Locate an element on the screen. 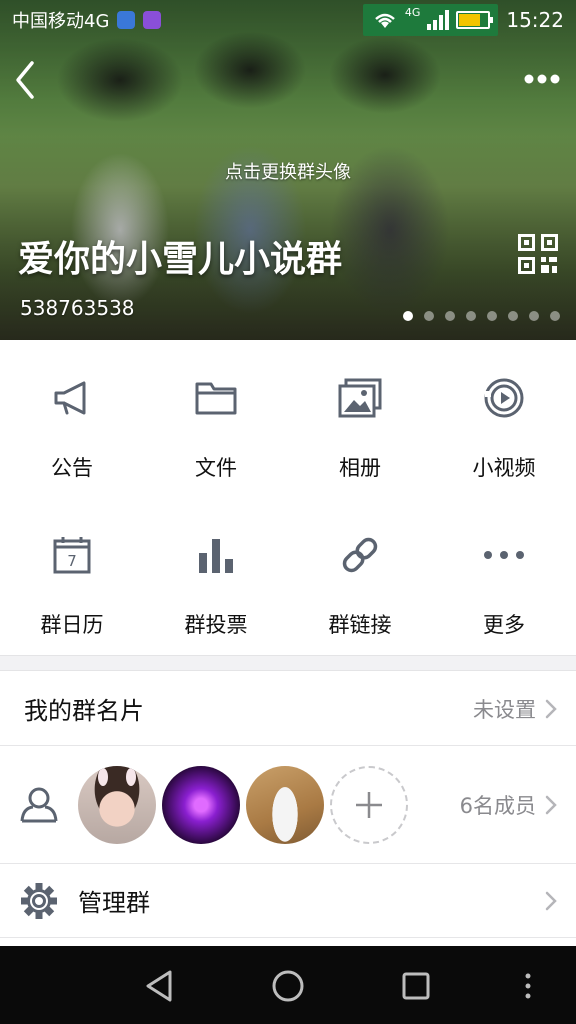 The image size is (576, 1024). feature-label: 群日历 is located at coordinates (72, 625).